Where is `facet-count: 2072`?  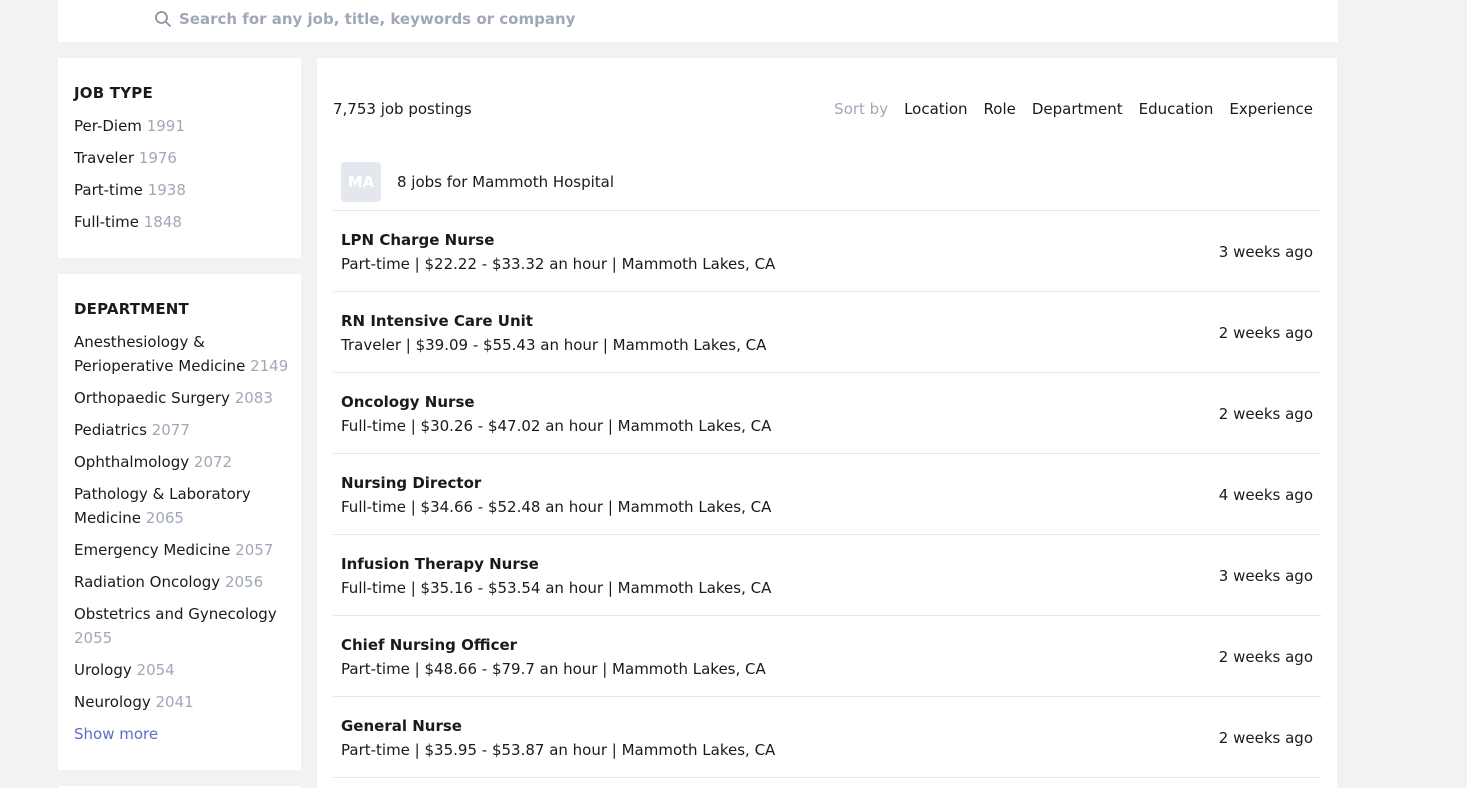 facet-count: 2072 is located at coordinates (213, 462).